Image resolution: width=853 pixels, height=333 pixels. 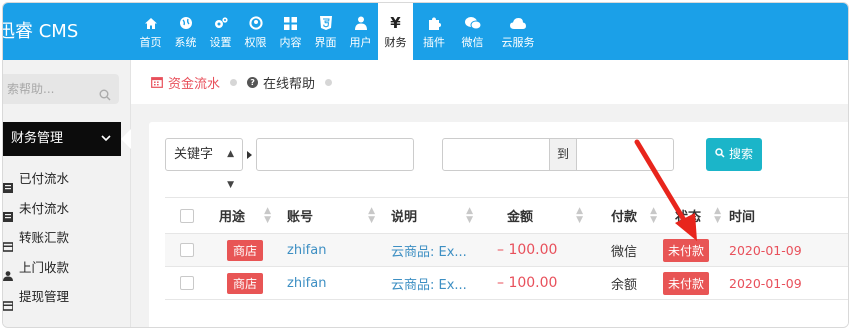 I want to click on person-icon, so click(x=8, y=272).